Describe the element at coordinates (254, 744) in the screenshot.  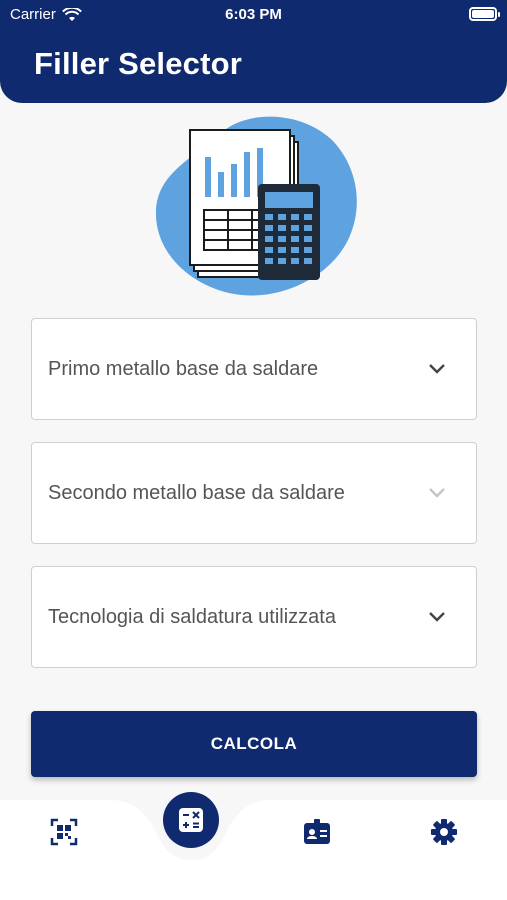
I see `calculate-button: CALCOLA` at that location.